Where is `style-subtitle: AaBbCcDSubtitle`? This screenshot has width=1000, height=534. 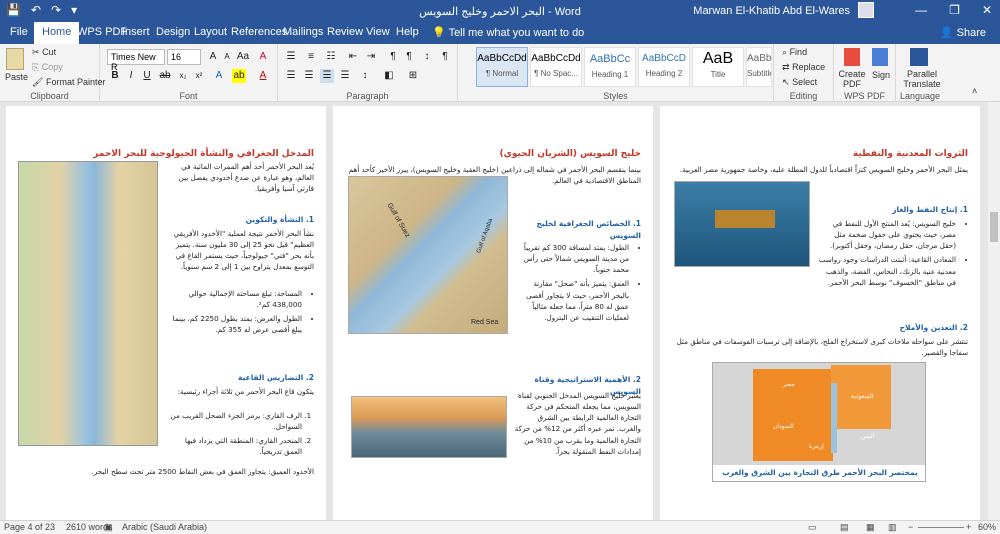 style-subtitle: AaBbCcDSubtitle is located at coordinates (759, 67).